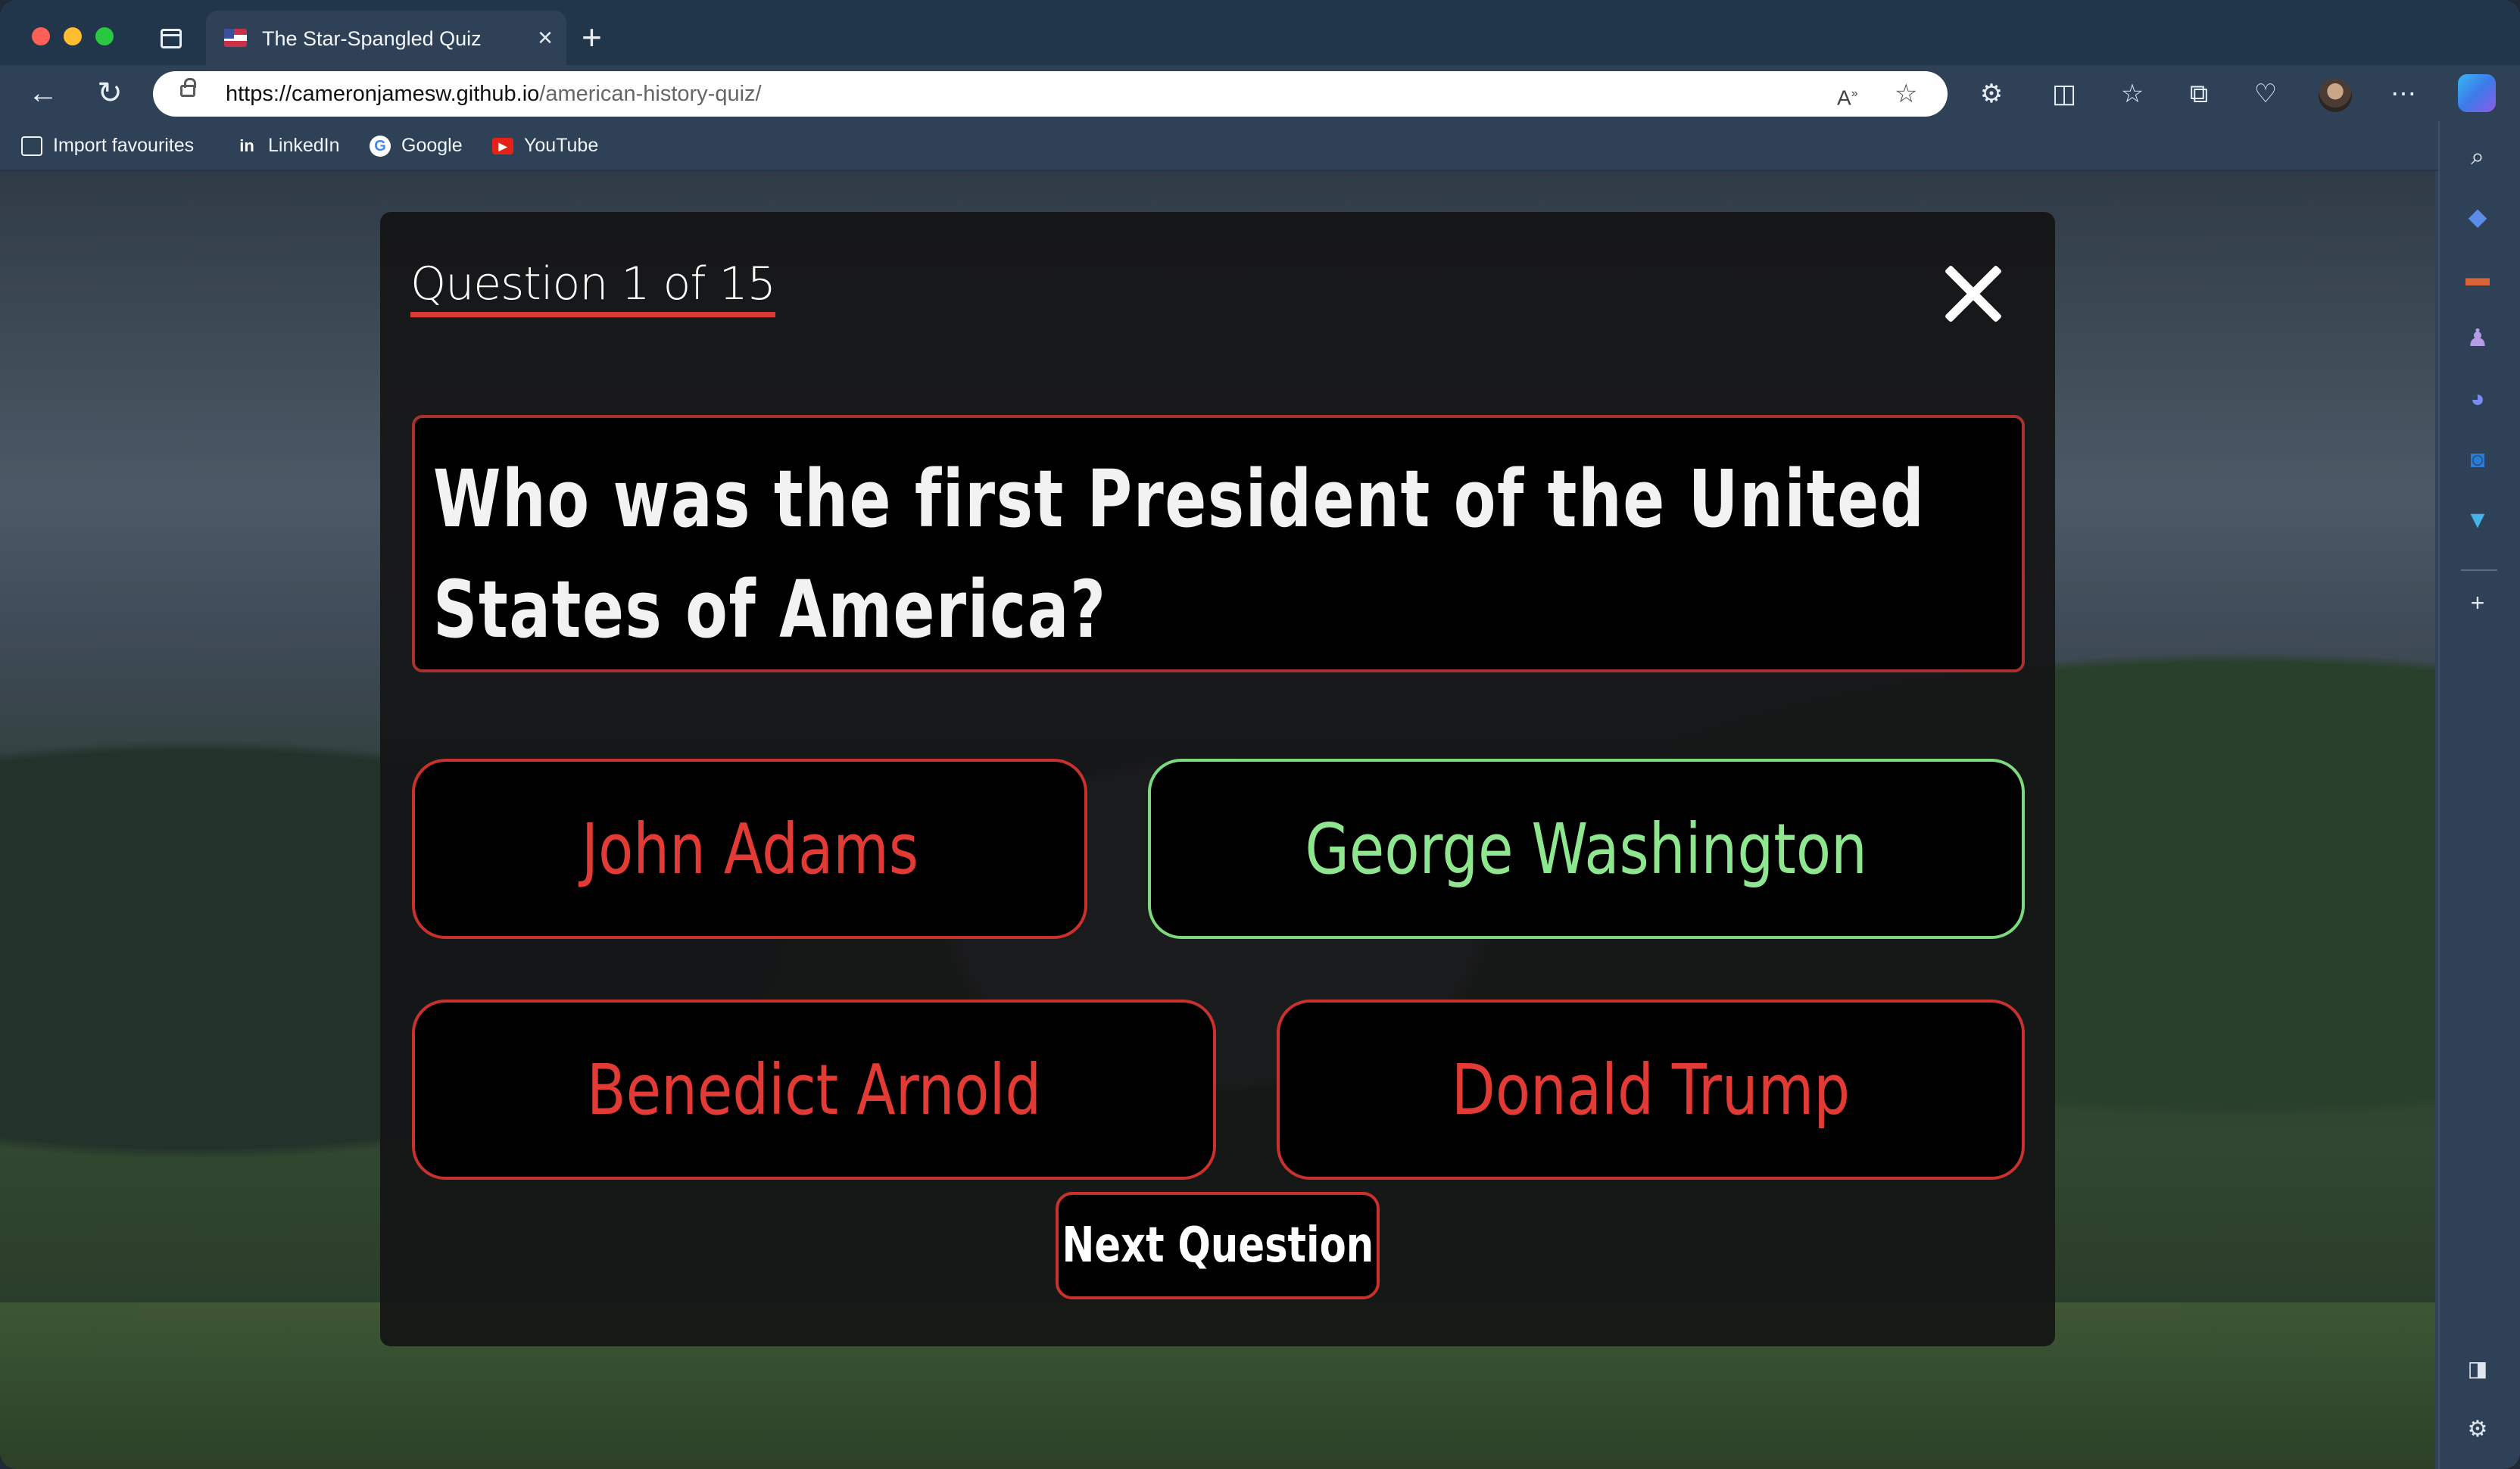 This screenshot has width=2520, height=1469. I want to click on answer-button-john-adams: John Adams, so click(749, 849).